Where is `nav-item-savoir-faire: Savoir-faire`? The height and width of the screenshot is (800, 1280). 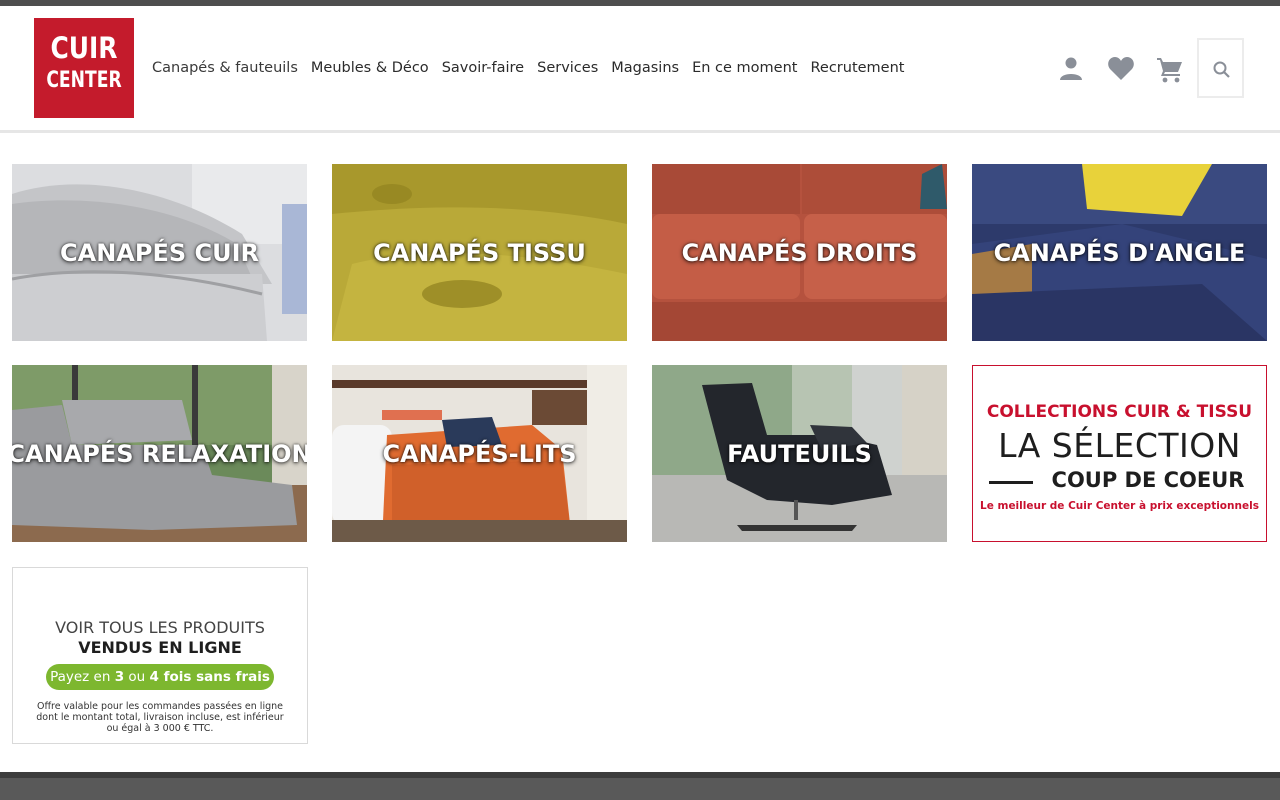 nav-item-savoir-faire: Savoir-faire is located at coordinates (483, 68).